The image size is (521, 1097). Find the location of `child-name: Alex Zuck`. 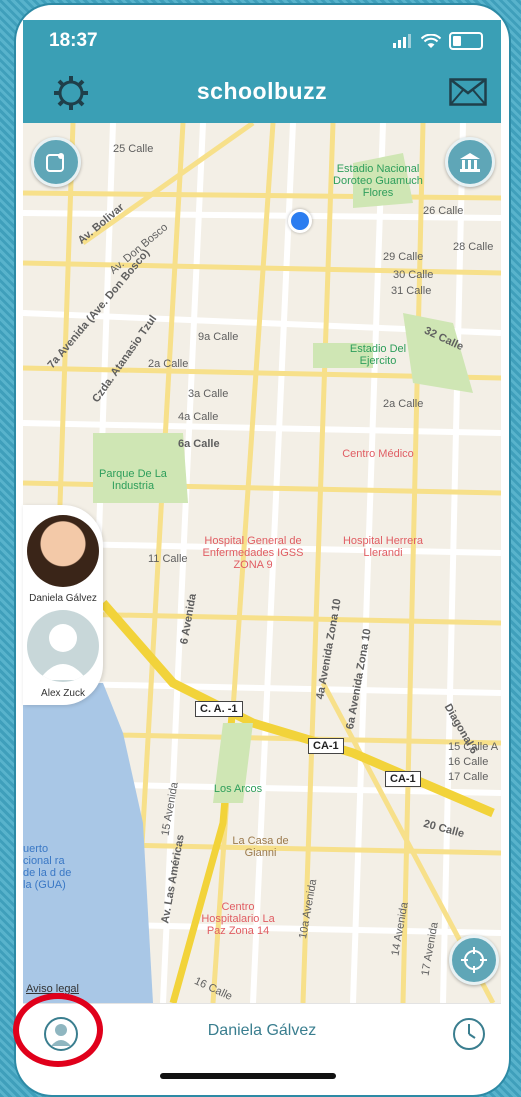

child-name: Alex Zuck is located at coordinates (63, 693).